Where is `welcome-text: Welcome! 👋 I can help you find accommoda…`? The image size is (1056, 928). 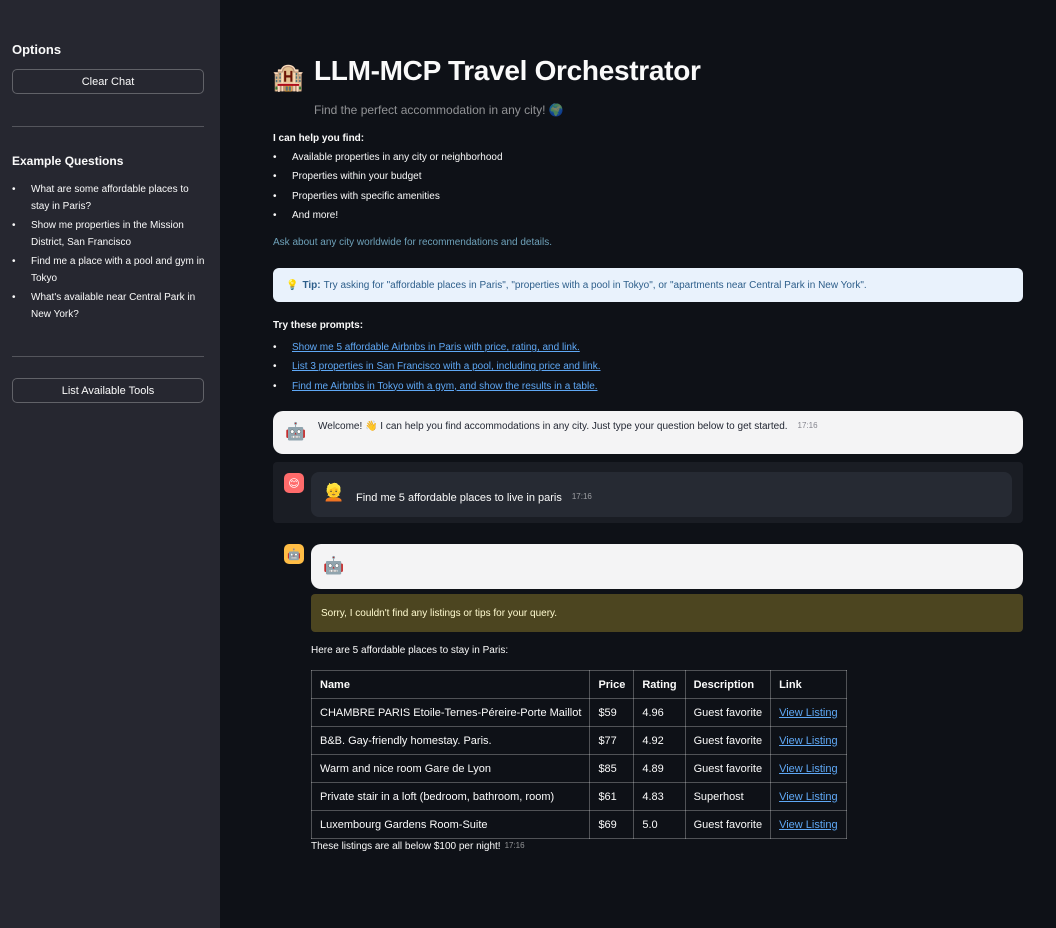
welcome-text: Welcome! 👋 I can help you find accommoda… is located at coordinates (553, 426).